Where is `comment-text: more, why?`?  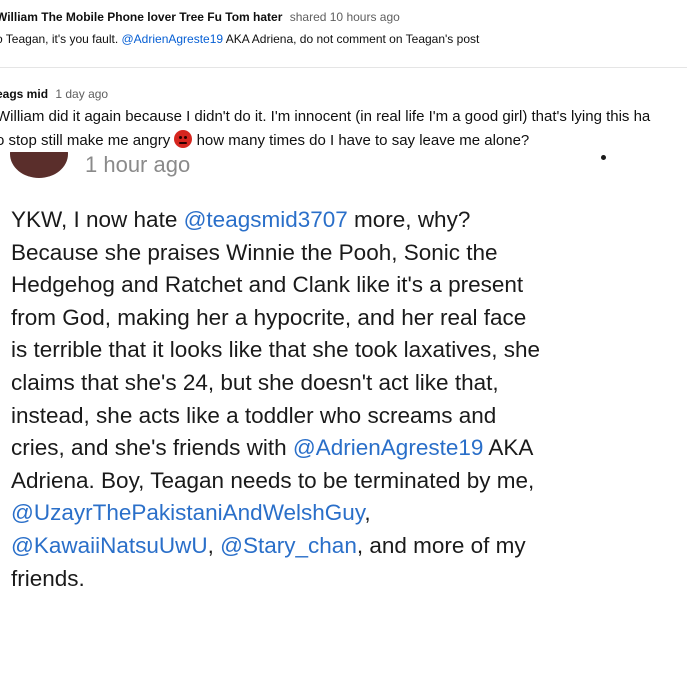 comment-text: more, why? is located at coordinates (409, 219).